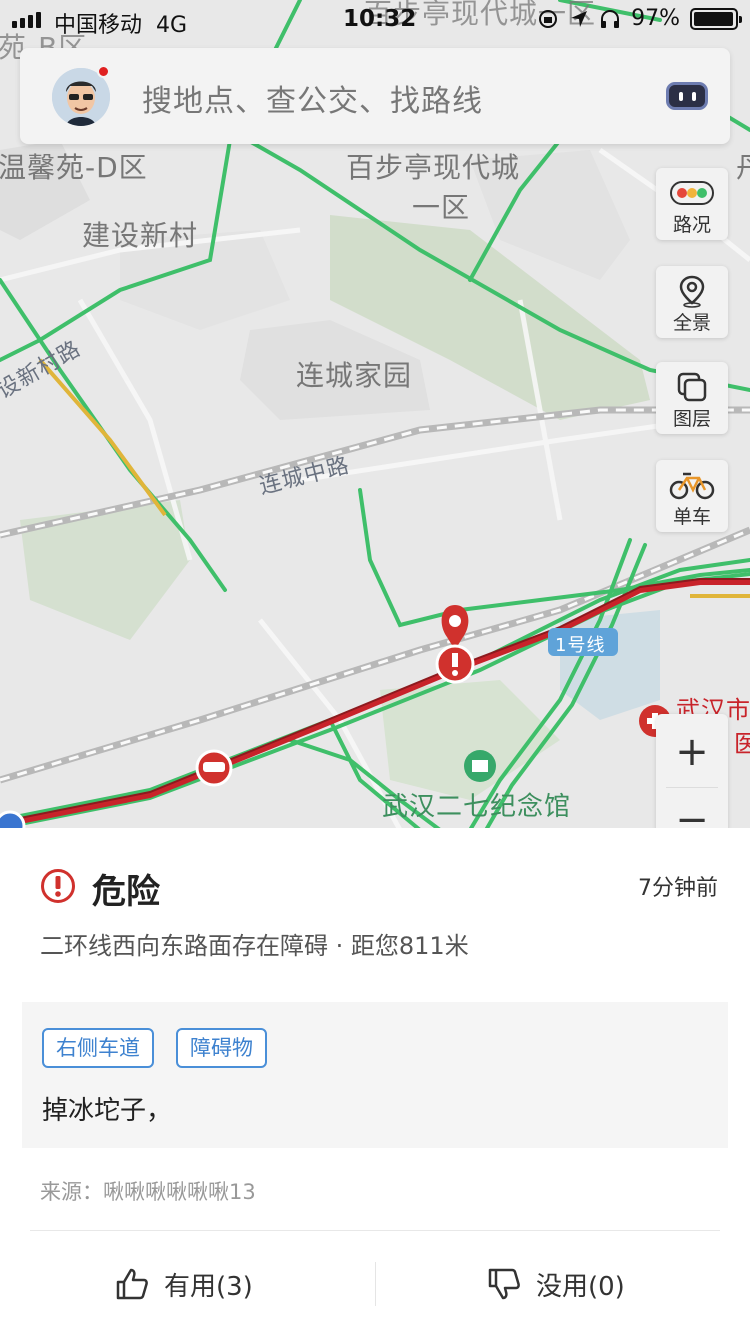 This screenshot has height=1334, width=750. I want to click on location-pin-icon, so click(692, 291).